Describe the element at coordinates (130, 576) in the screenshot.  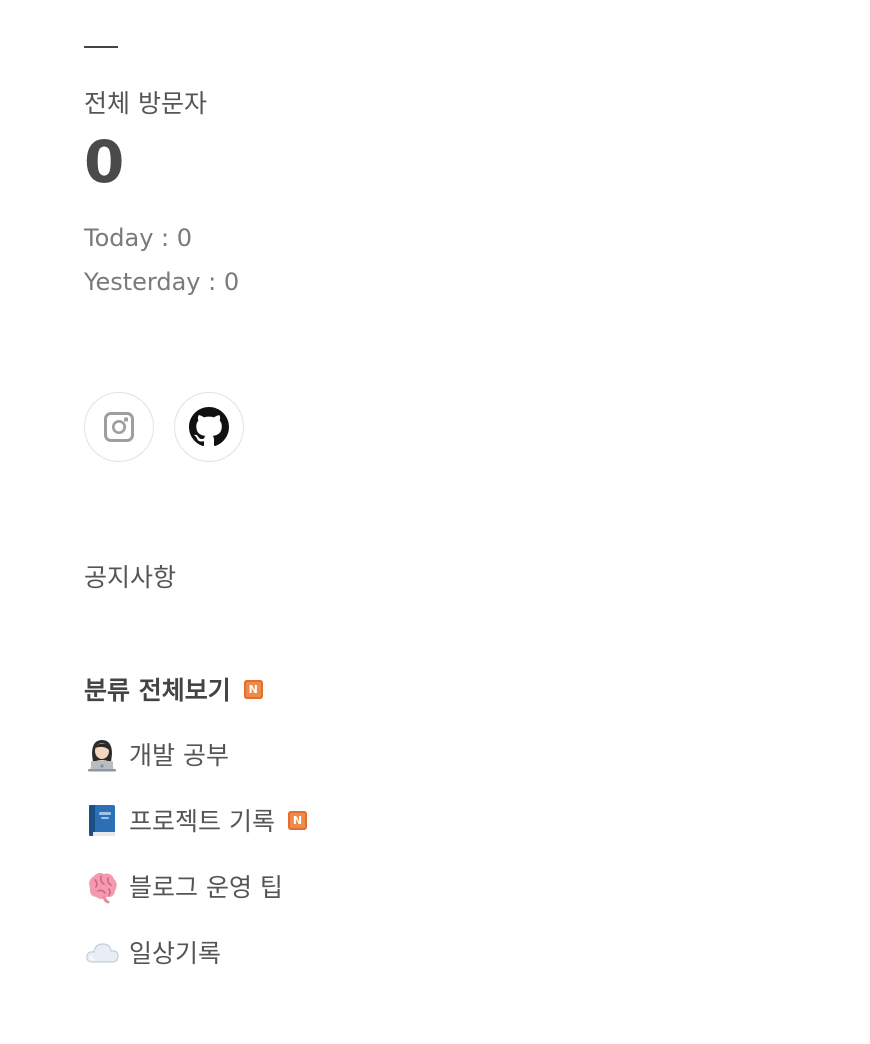
I see `notice-link: 공지사항` at that location.